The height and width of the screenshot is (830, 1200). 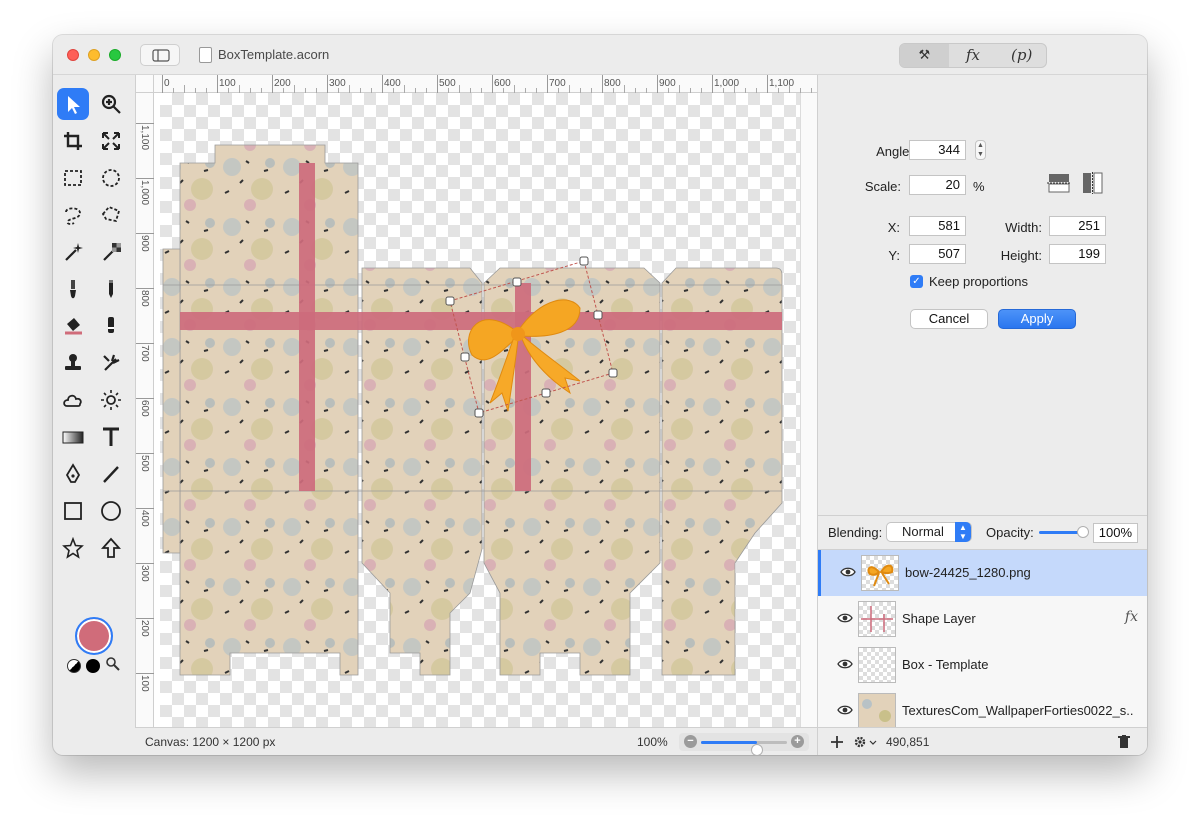 What do you see at coordinates (73, 326) in the screenshot?
I see `paint-bucket-tool` at bounding box center [73, 326].